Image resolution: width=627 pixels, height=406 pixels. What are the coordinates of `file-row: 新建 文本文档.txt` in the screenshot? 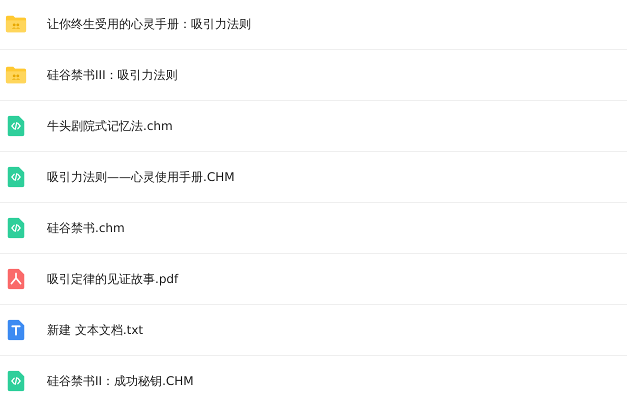 It's located at (313, 330).